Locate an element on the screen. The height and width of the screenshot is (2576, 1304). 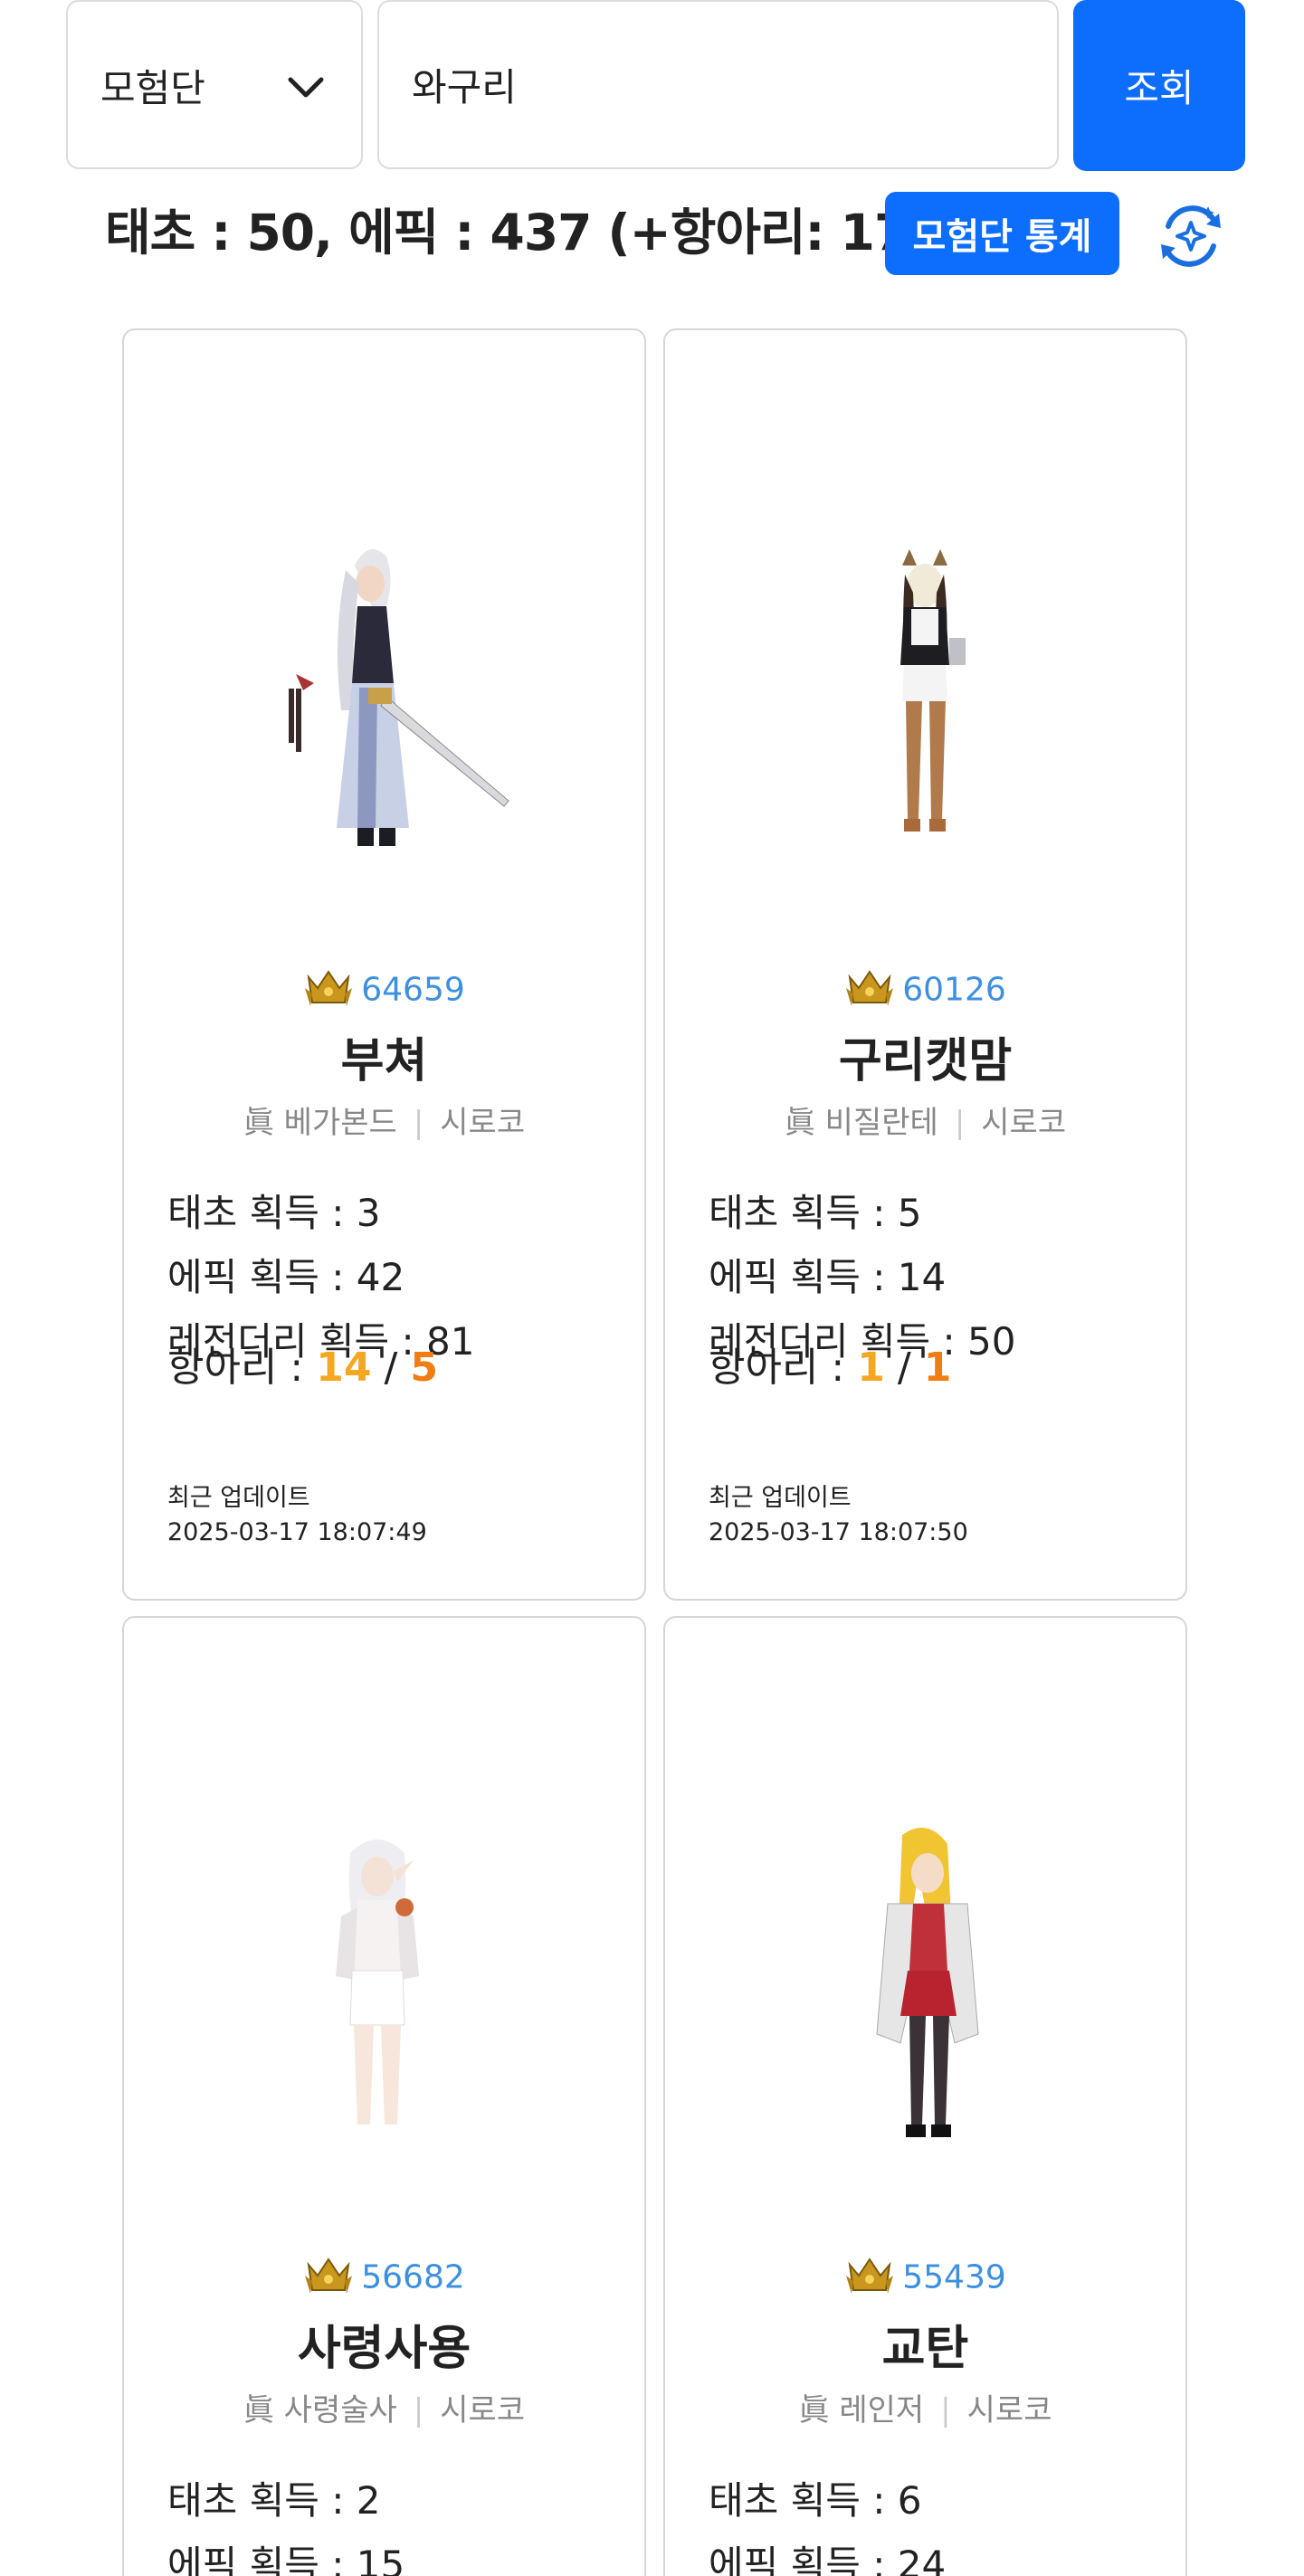
character-subtitle: 眞 비질란테 | 시로코 is located at coordinates (925, 1120).